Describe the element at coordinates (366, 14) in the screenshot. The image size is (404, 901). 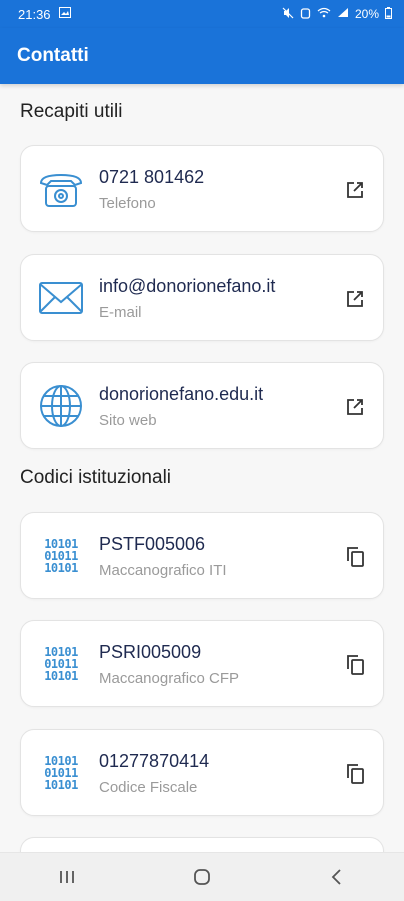
I see `battery-percent: 20%` at that location.